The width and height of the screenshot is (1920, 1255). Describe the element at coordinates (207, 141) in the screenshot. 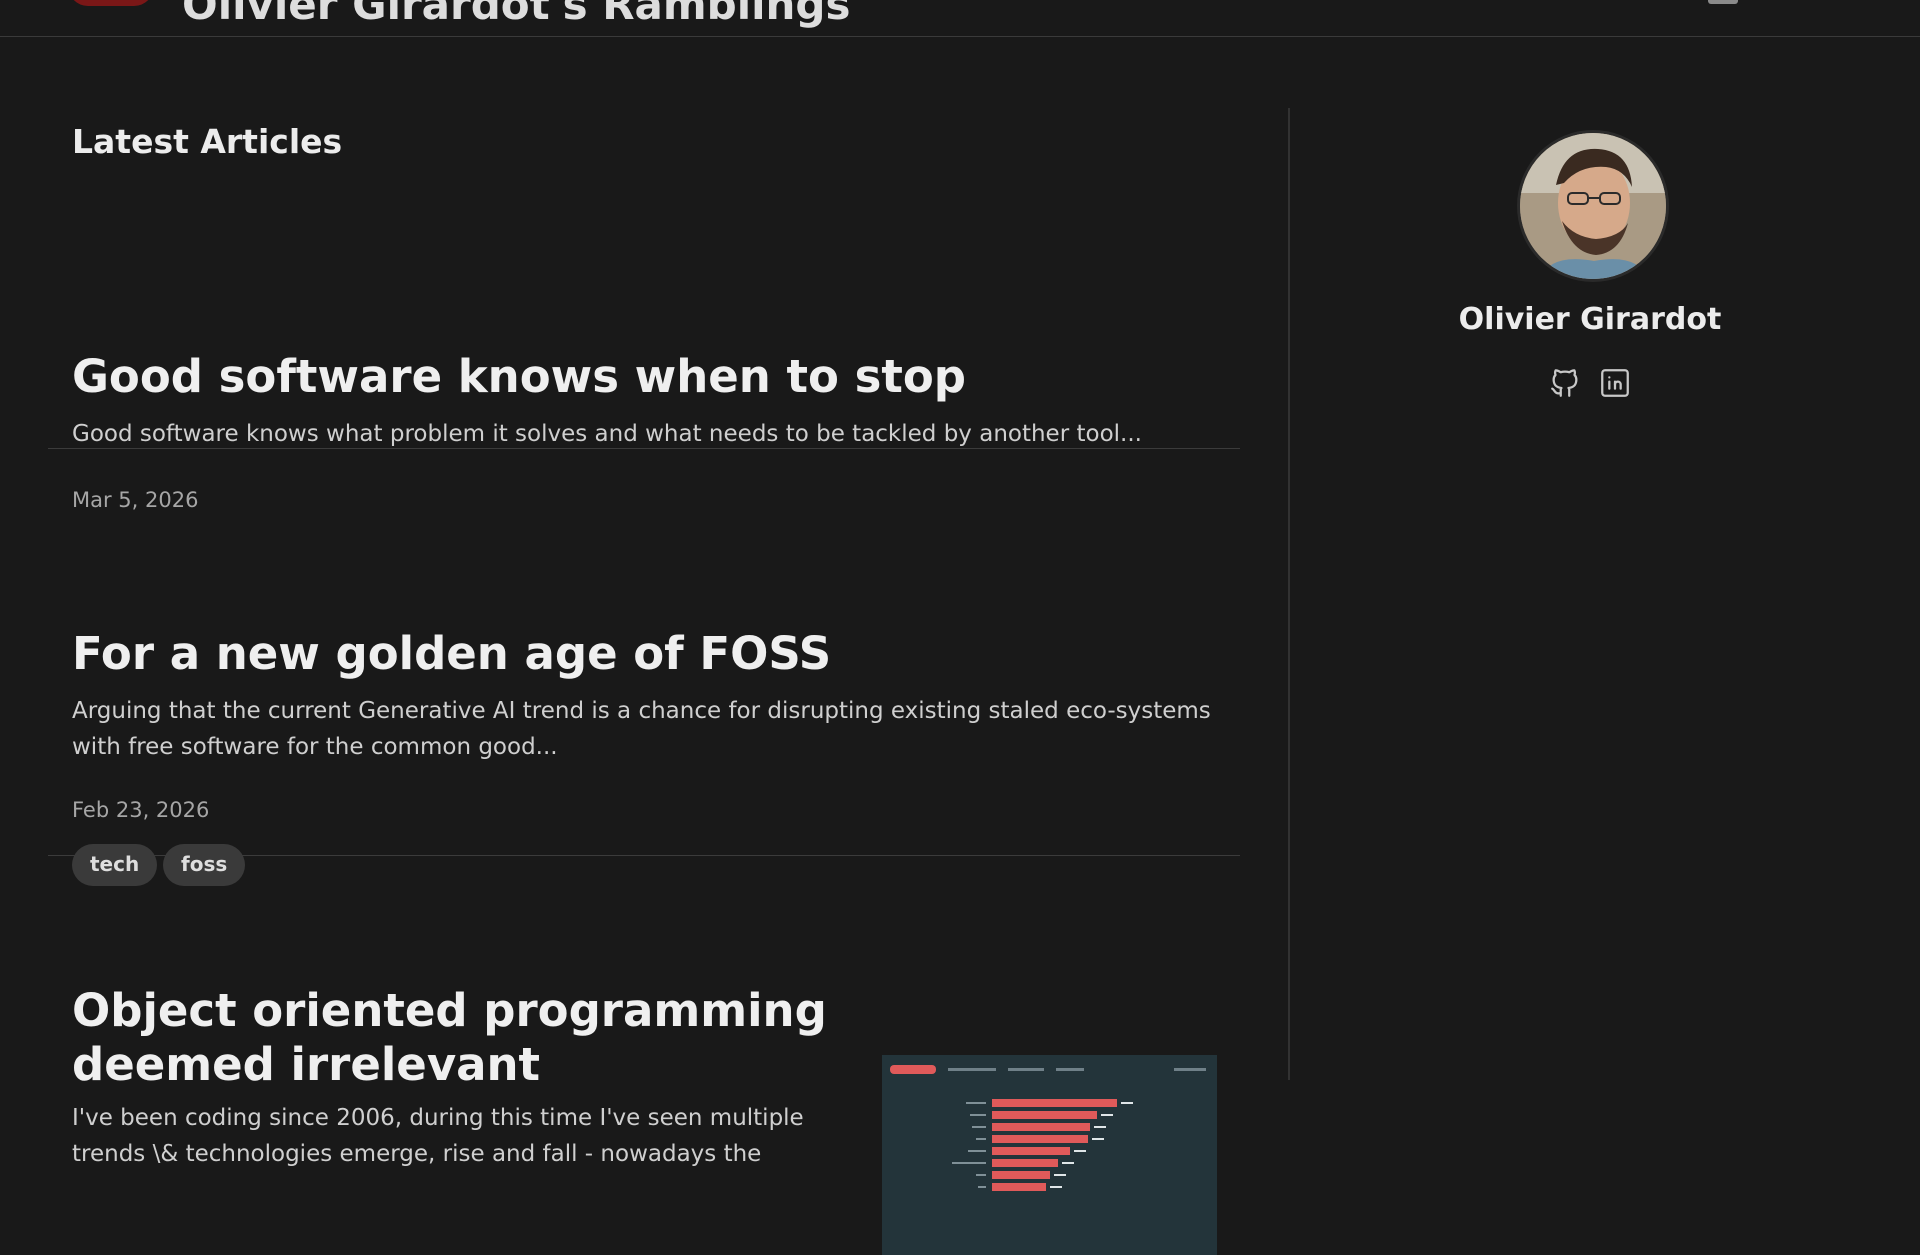

I see `section-title: Latest Articles` at that location.